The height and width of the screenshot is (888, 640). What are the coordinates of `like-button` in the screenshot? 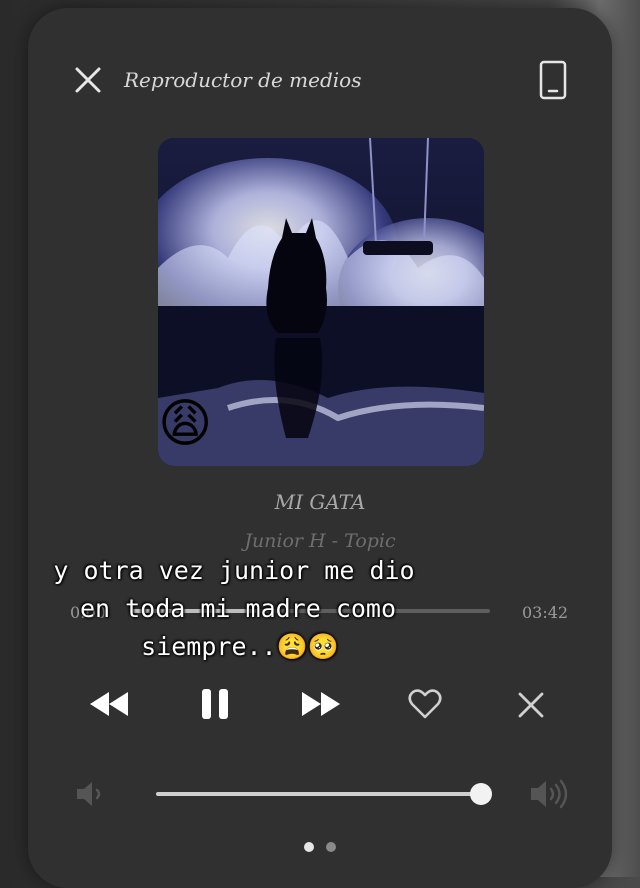 It's located at (425, 704).